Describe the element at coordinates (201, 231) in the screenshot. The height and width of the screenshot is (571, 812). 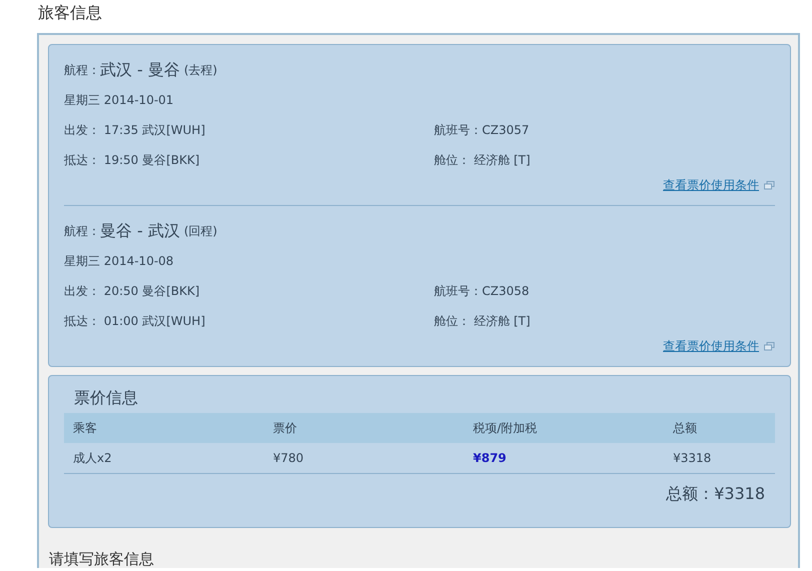
I see `trip-direction: (回程)` at that location.